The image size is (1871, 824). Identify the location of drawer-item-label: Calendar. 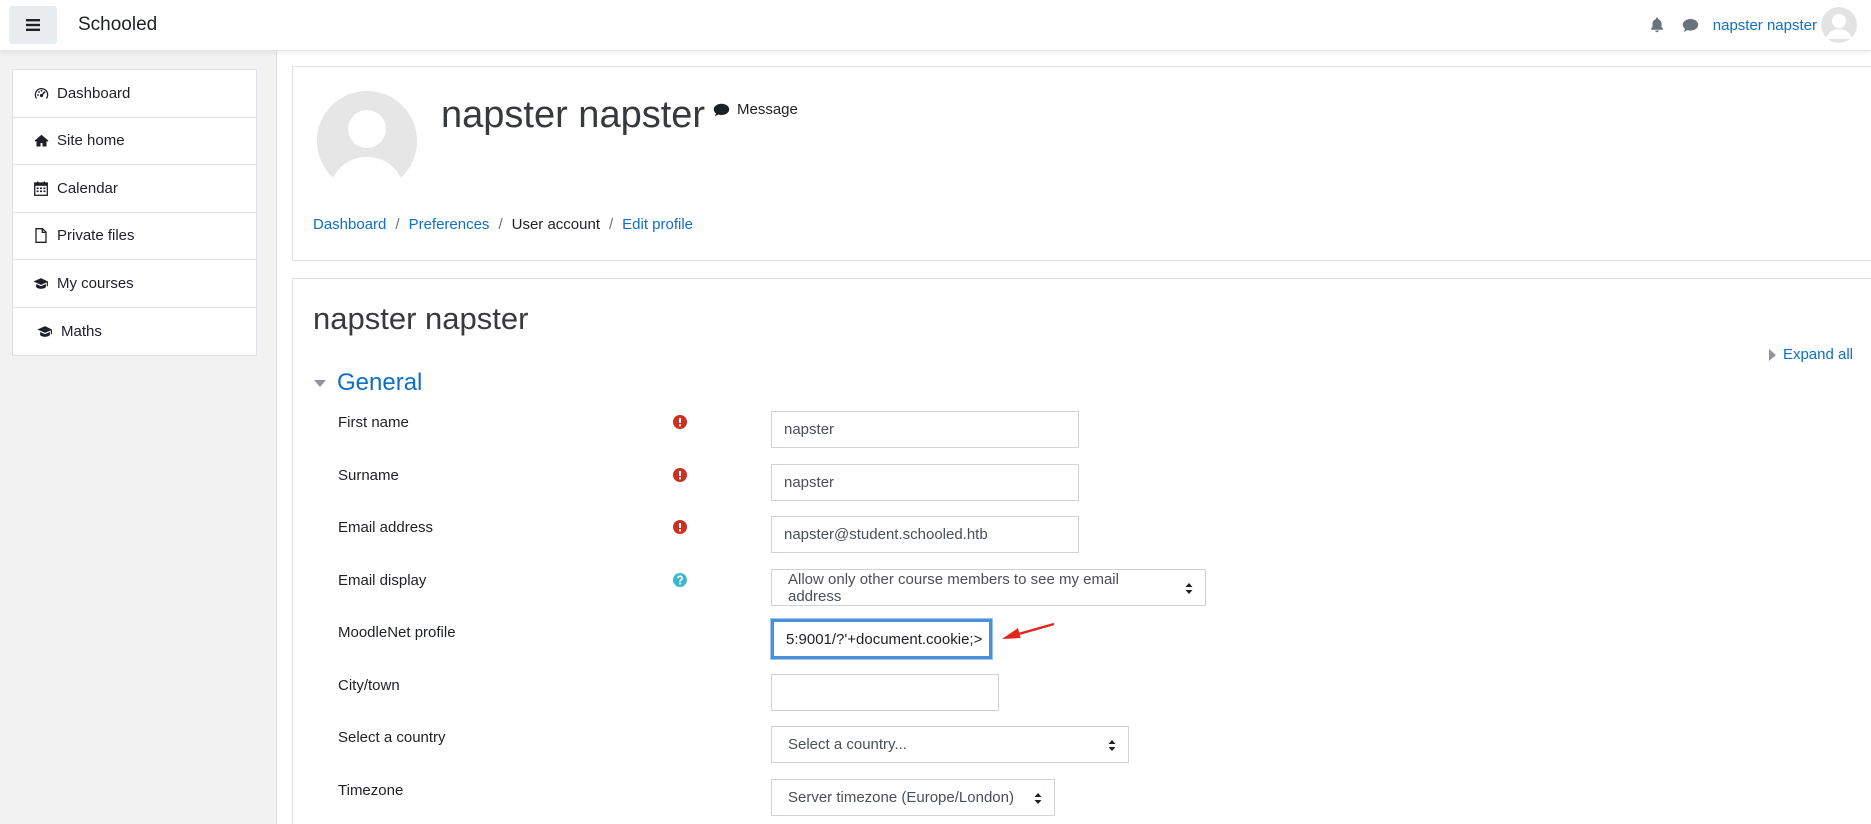
(87, 188).